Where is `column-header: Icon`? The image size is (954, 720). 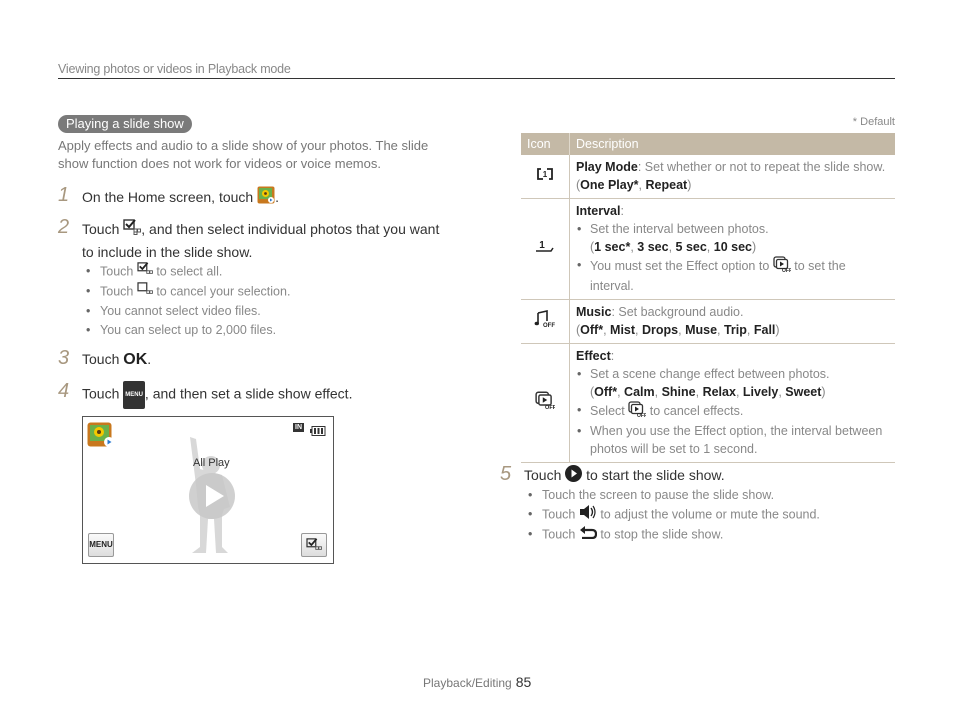 column-header: Icon is located at coordinates (545, 144).